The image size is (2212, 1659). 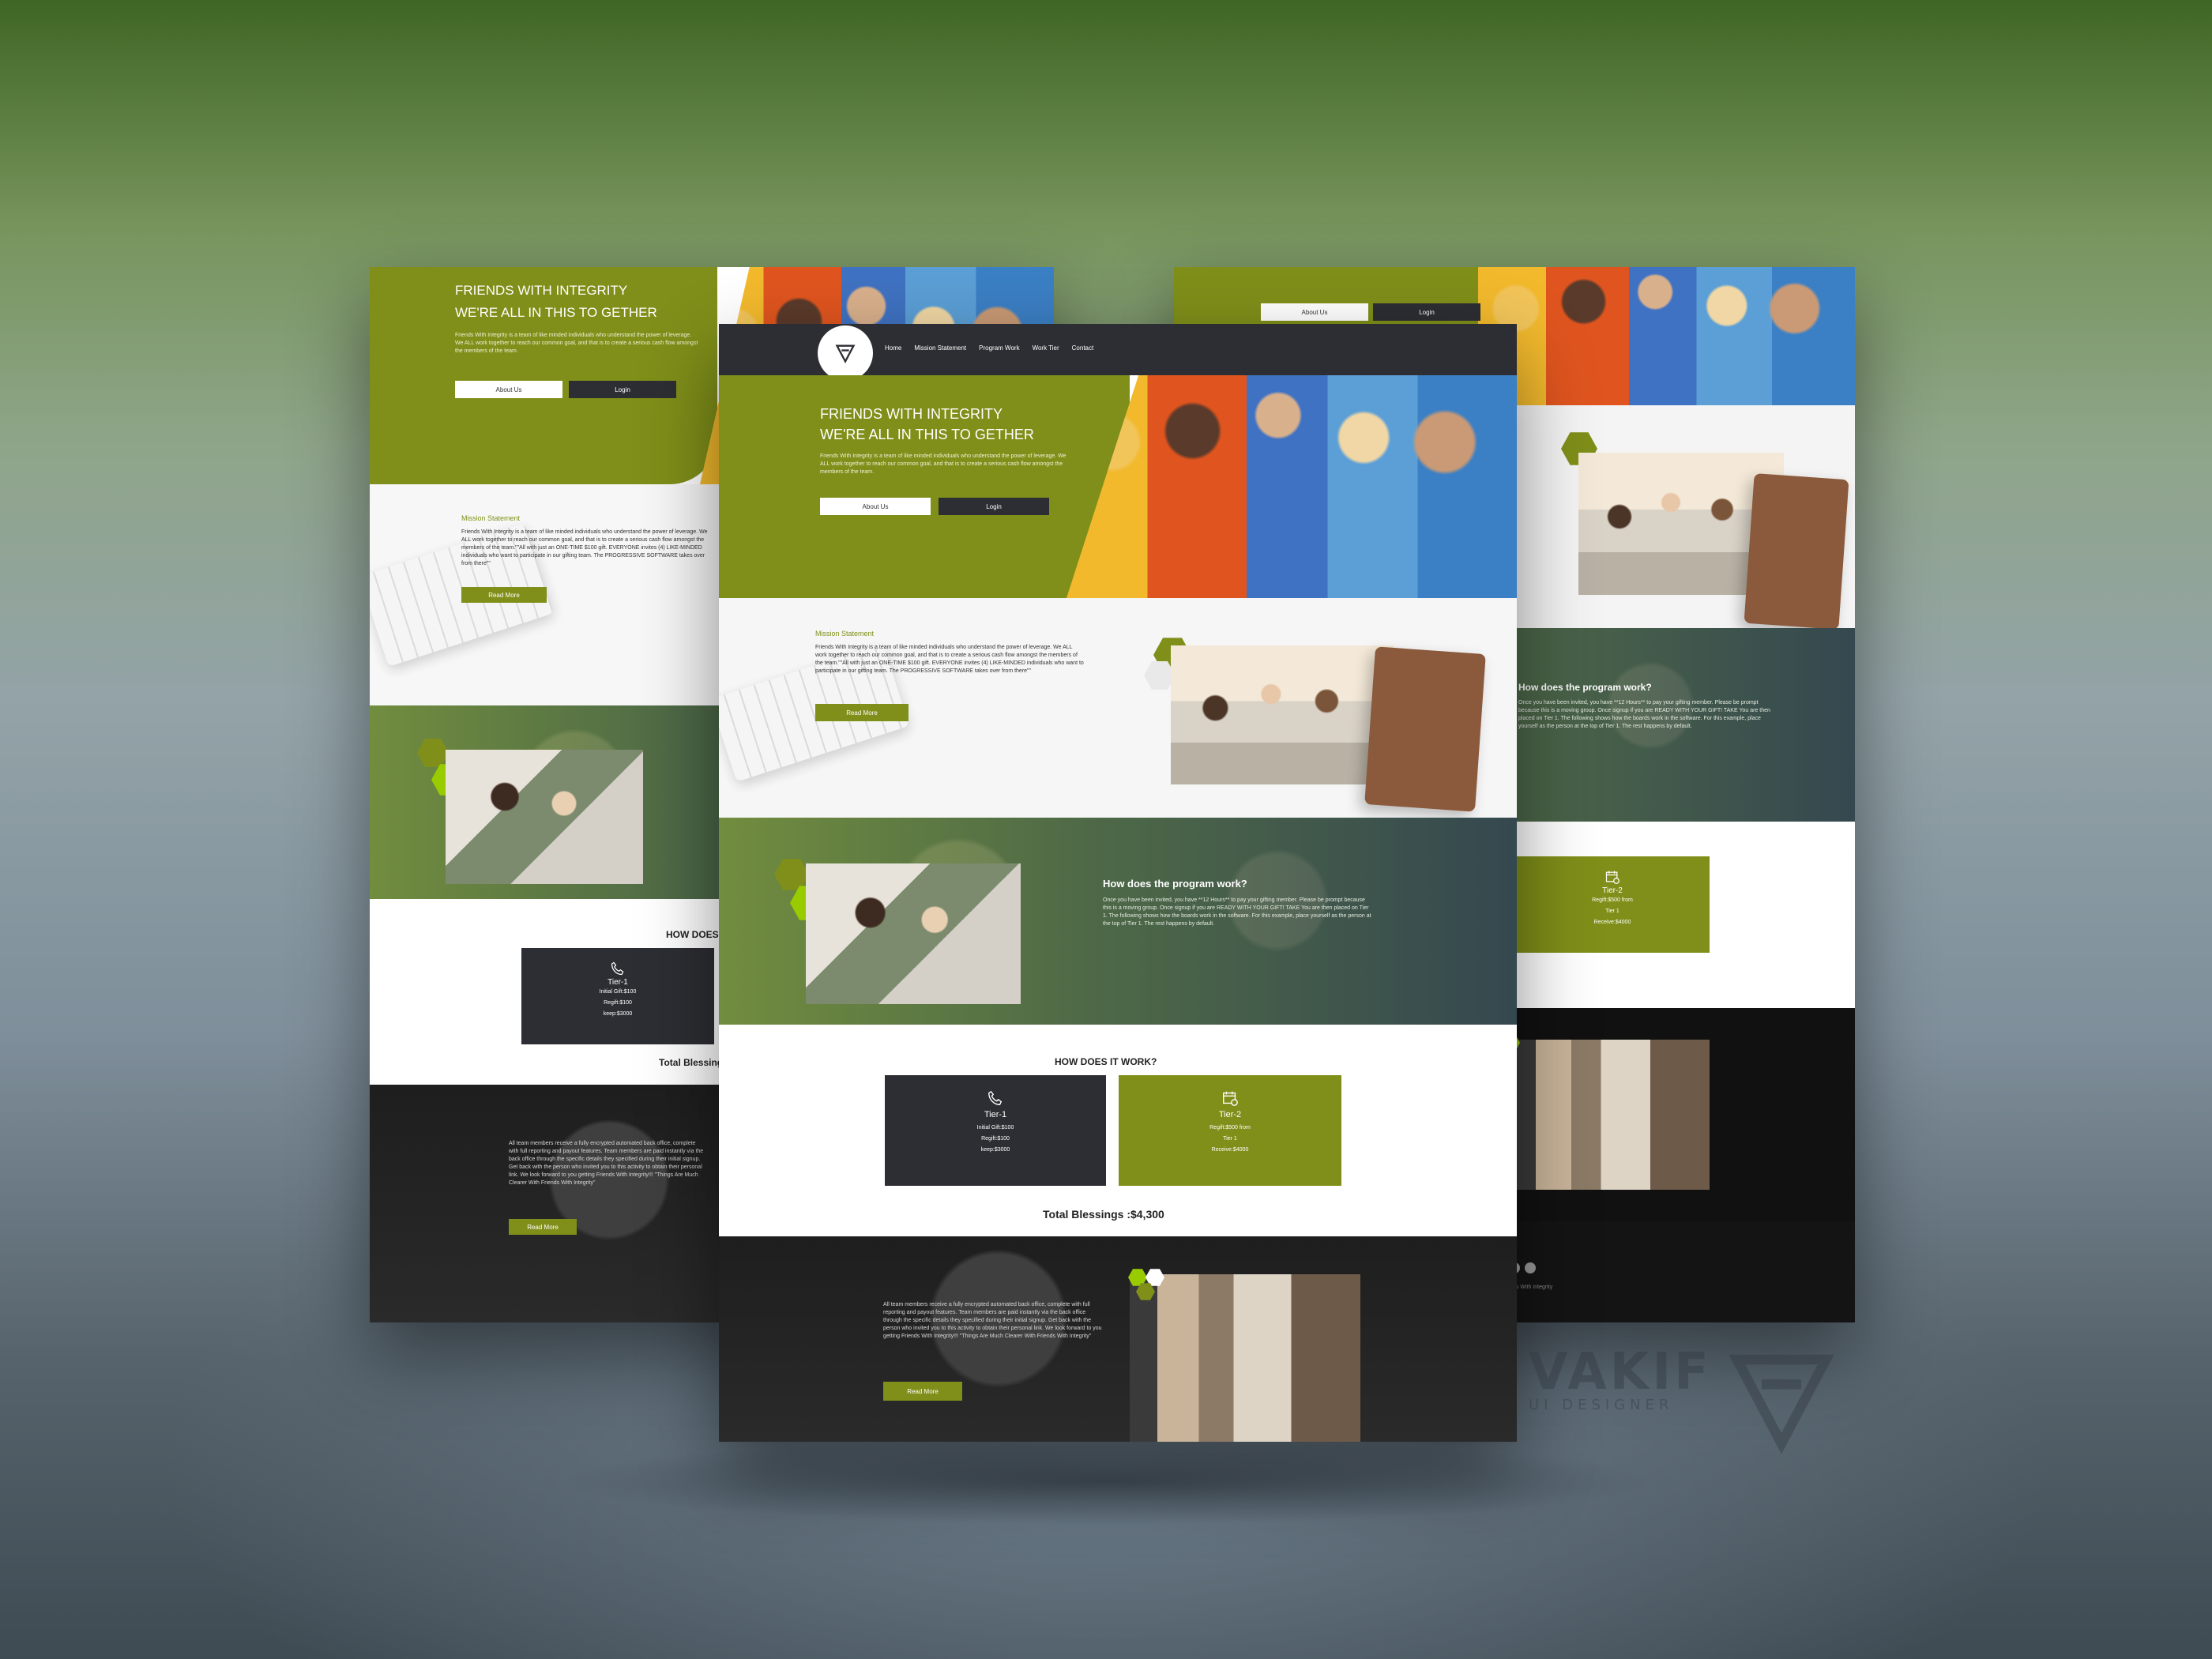 I want to click on triangle-logo-icon, so click(x=845, y=353).